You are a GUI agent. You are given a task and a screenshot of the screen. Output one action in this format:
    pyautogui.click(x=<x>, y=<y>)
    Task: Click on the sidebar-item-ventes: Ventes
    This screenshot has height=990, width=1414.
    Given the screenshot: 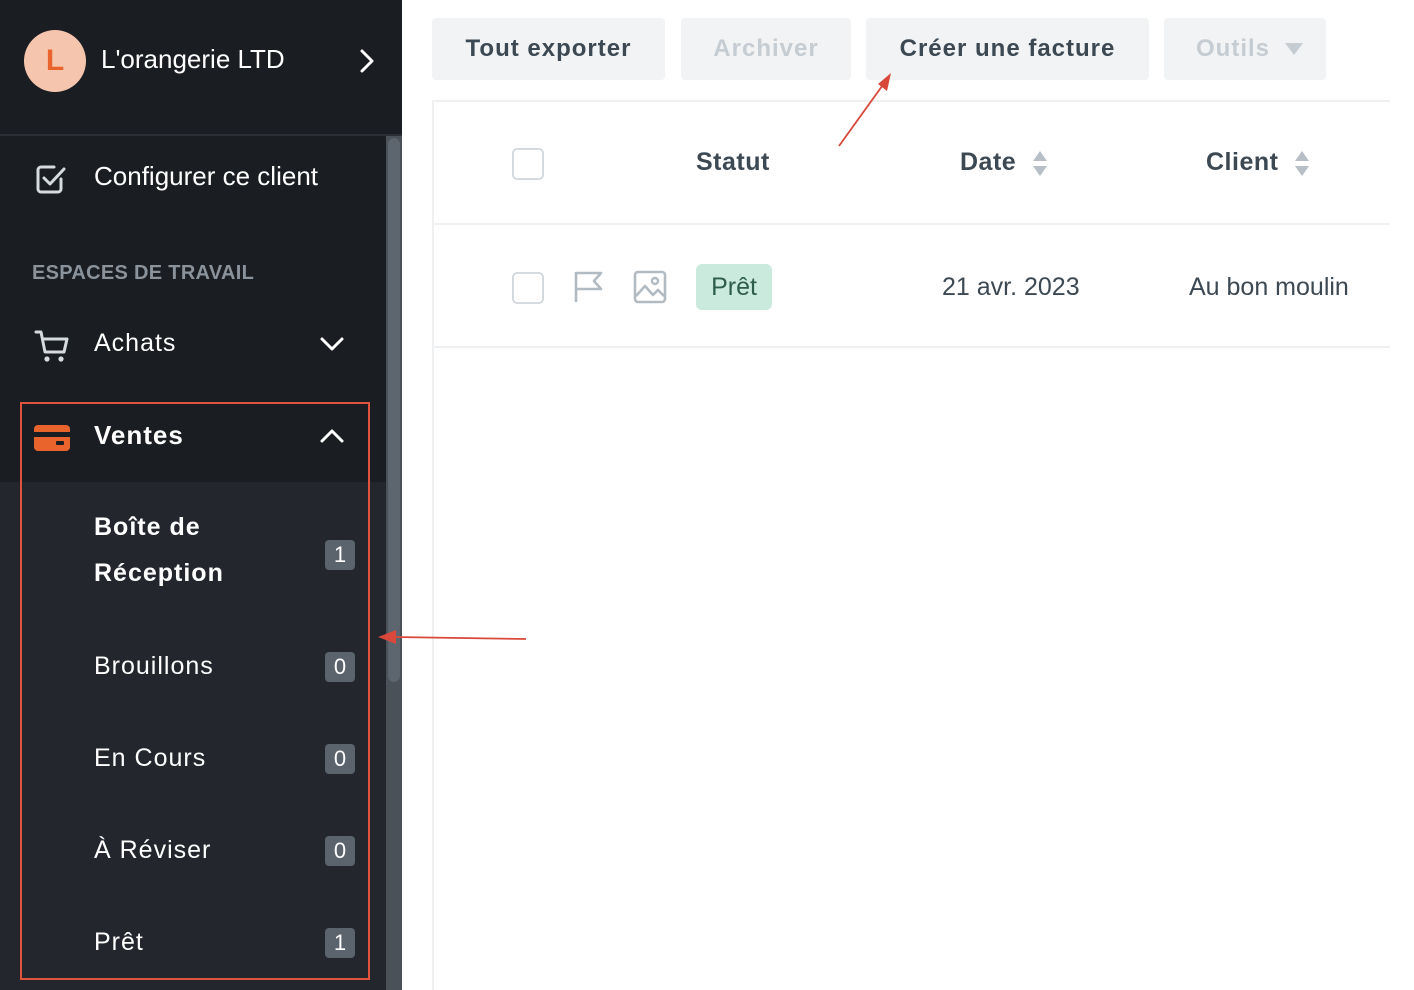 What is the action you would take?
    pyautogui.click(x=193, y=442)
    